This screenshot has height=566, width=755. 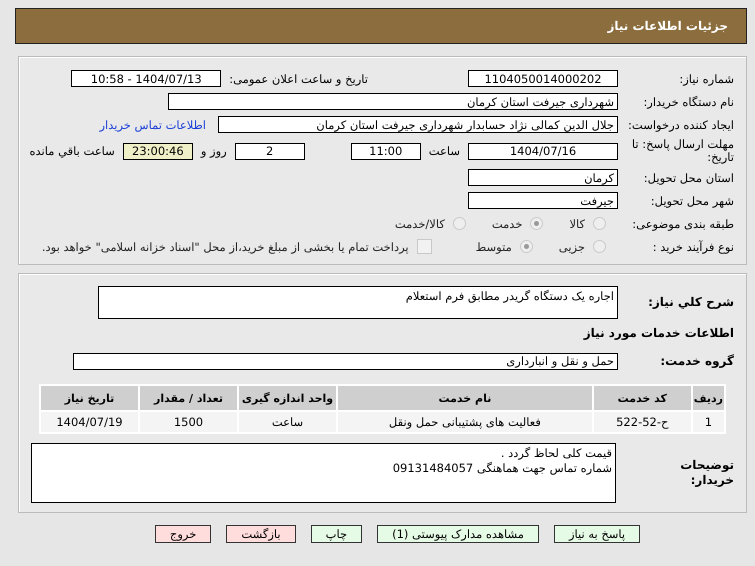 What do you see at coordinates (72, 151) in the screenshot?
I see `remaining-label: ساعت باقي مانده` at bounding box center [72, 151].